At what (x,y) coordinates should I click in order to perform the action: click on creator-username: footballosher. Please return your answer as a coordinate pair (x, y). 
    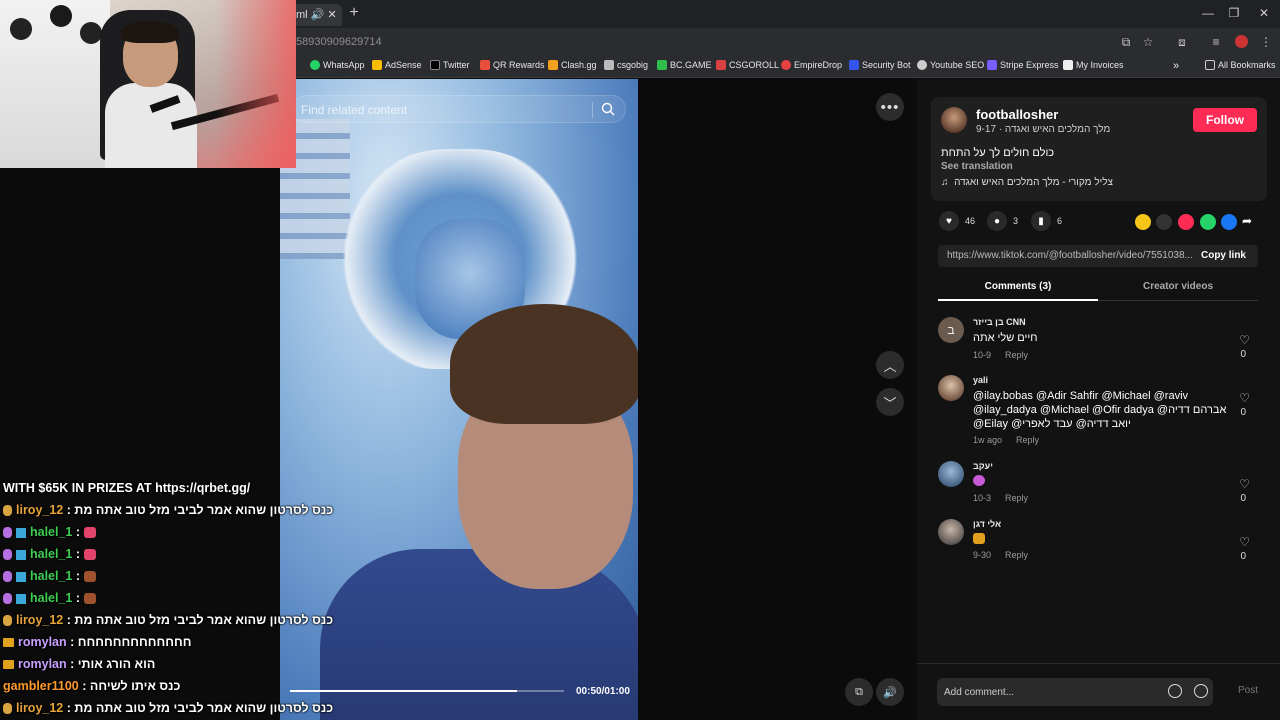
    Looking at the image, I should click on (1017, 114).